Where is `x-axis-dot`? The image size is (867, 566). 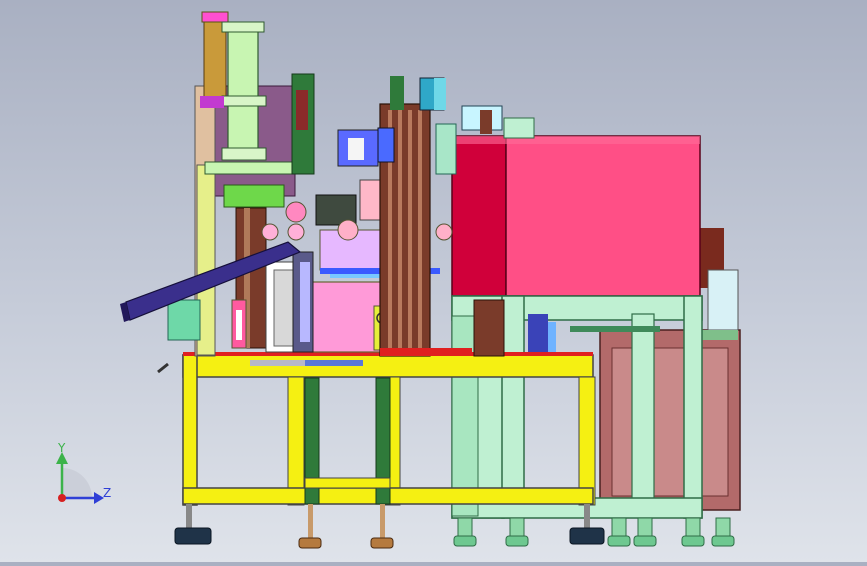
x-axis-dot is located at coordinates (62, 498).